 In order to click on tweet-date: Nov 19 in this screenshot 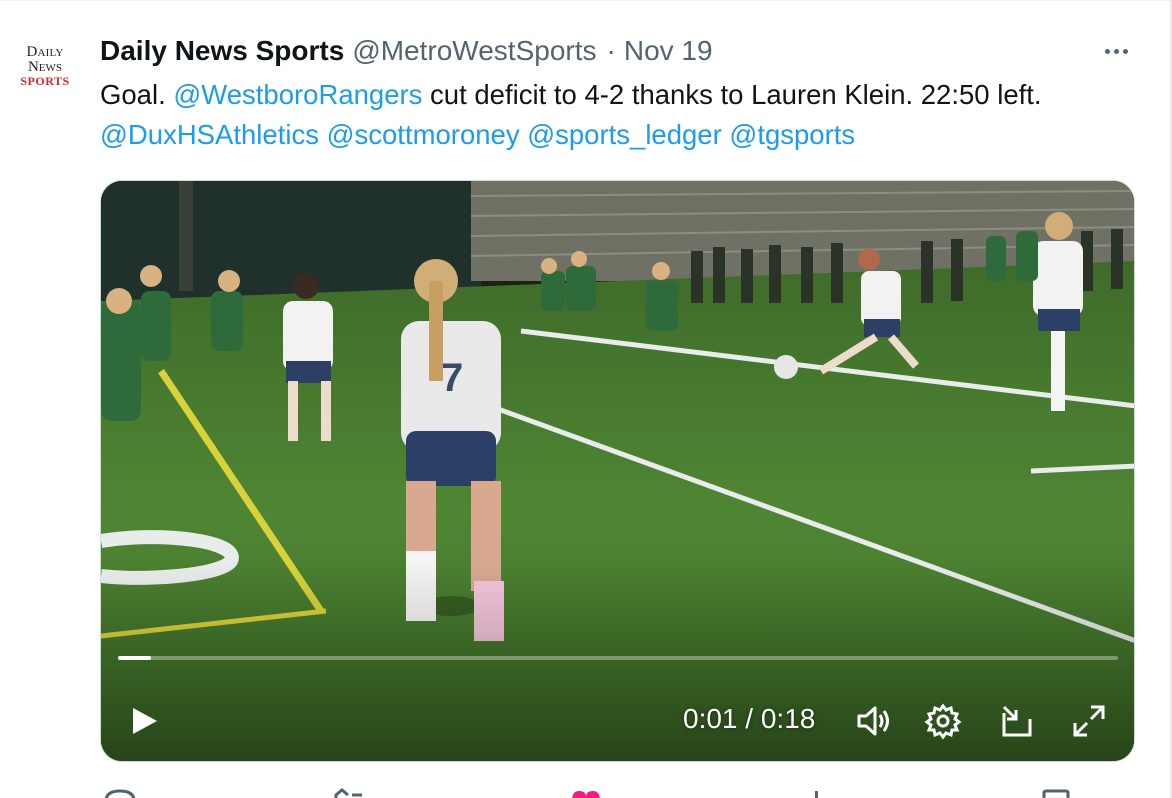, I will do `click(668, 51)`.